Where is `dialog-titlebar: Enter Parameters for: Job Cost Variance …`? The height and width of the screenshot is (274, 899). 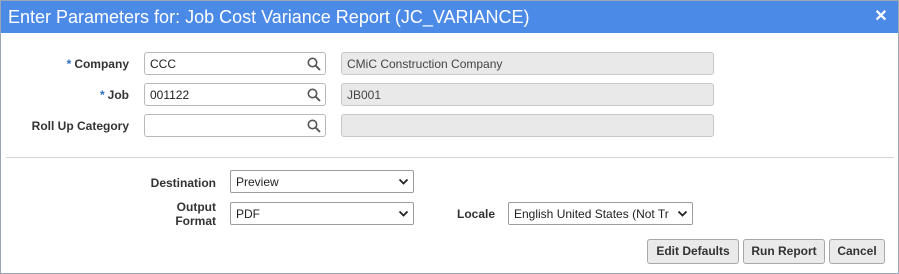 dialog-titlebar: Enter Parameters for: Job Cost Variance … is located at coordinates (449, 17).